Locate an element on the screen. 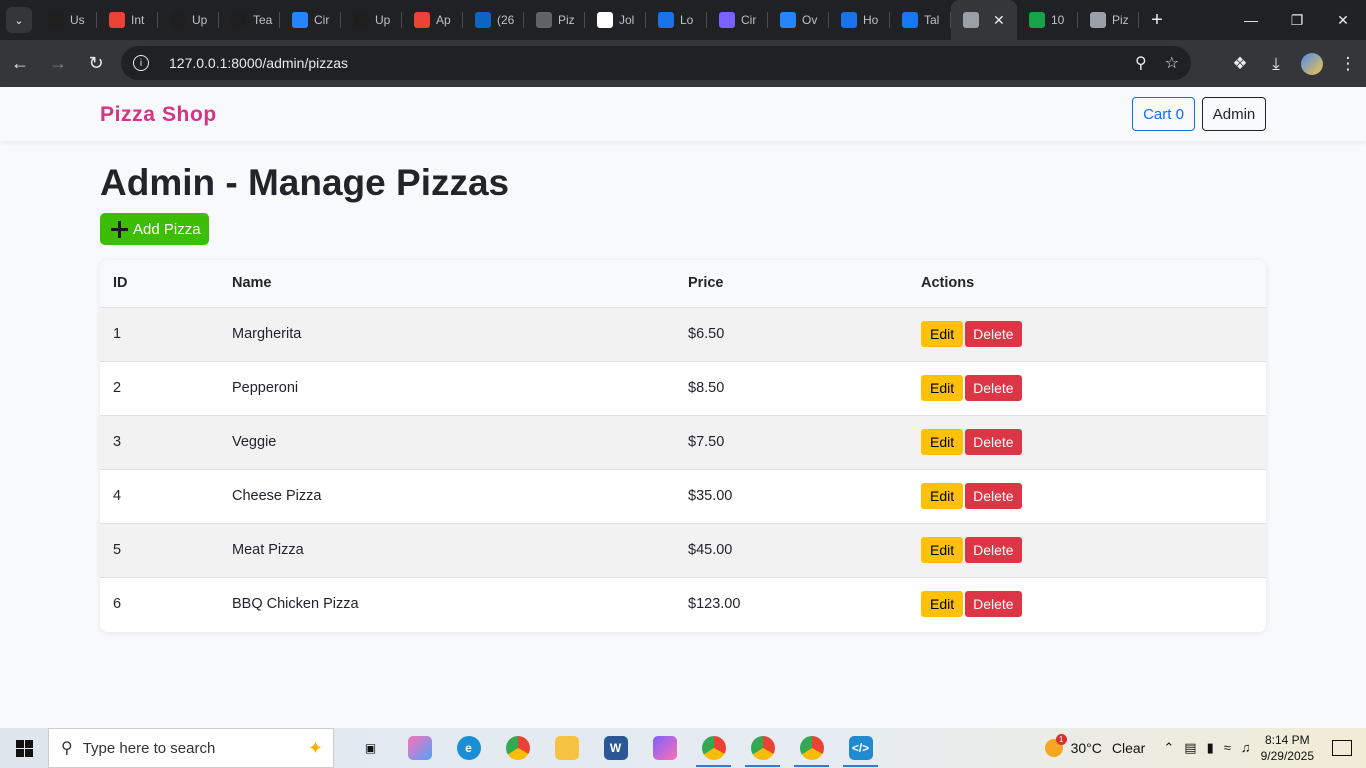 The width and height of the screenshot is (1366, 768). edge-icon: e is located at coordinates (468, 748).